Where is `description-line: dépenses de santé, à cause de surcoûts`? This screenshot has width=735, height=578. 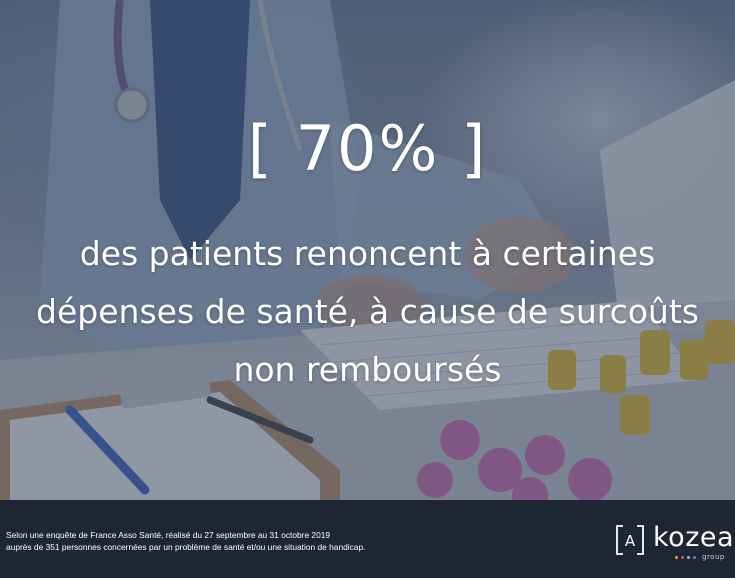
description-line: dépenses de santé, à cause de surcoûts is located at coordinates (367, 311).